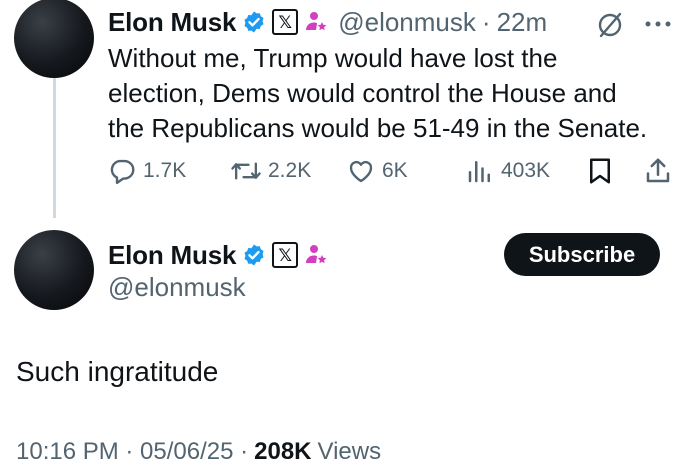 This screenshot has height=468, width=690. I want to click on reply-count: 1.7K, so click(165, 170).